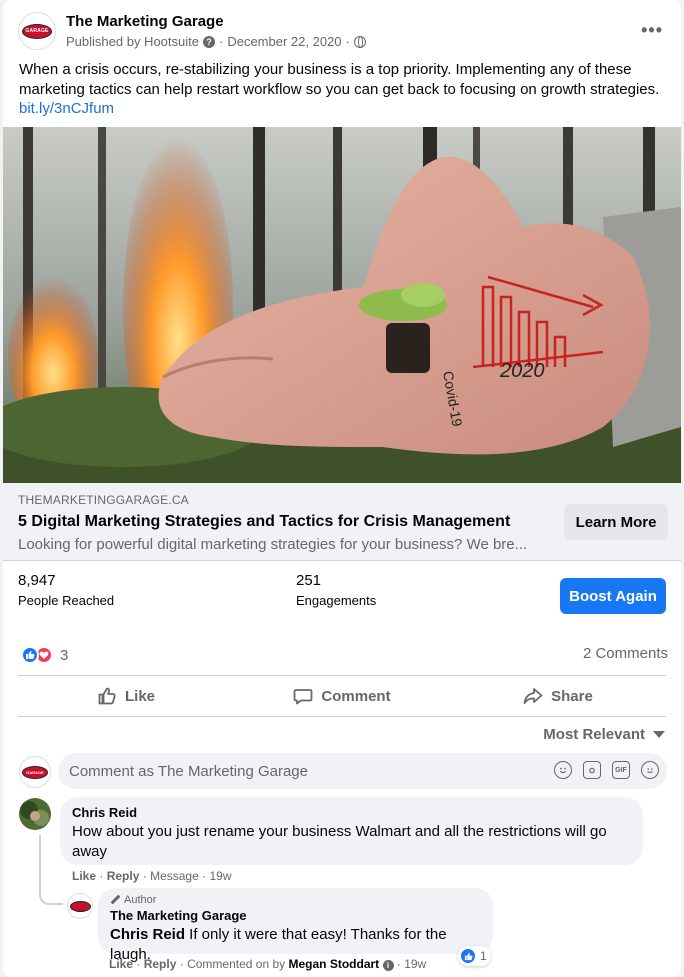  I want to click on page-name: The Marketing Garage, so click(145, 21).